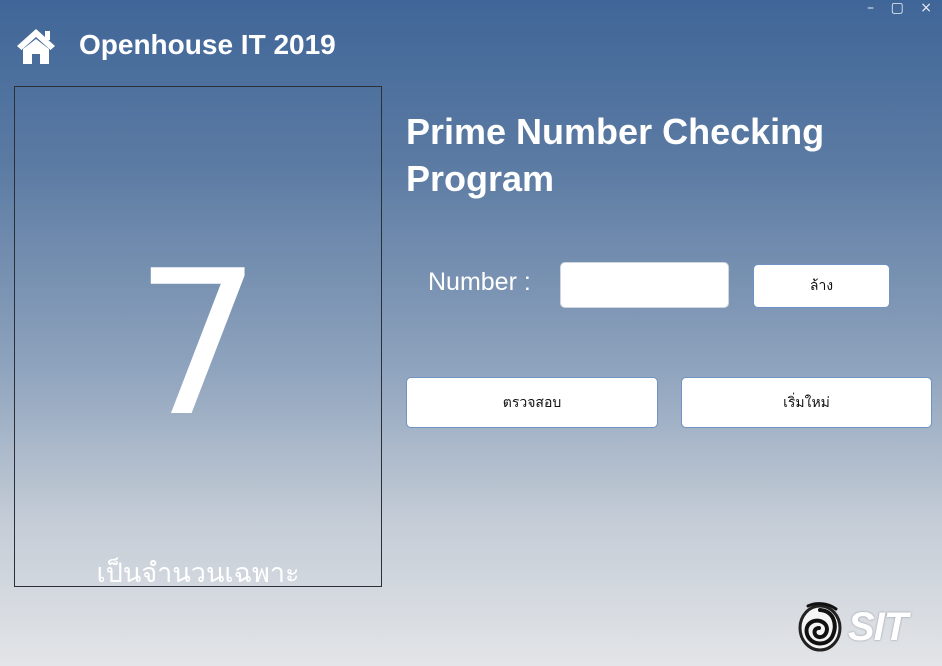  What do you see at coordinates (902, 8) in the screenshot?
I see `window-controls: – ▢ ×` at bounding box center [902, 8].